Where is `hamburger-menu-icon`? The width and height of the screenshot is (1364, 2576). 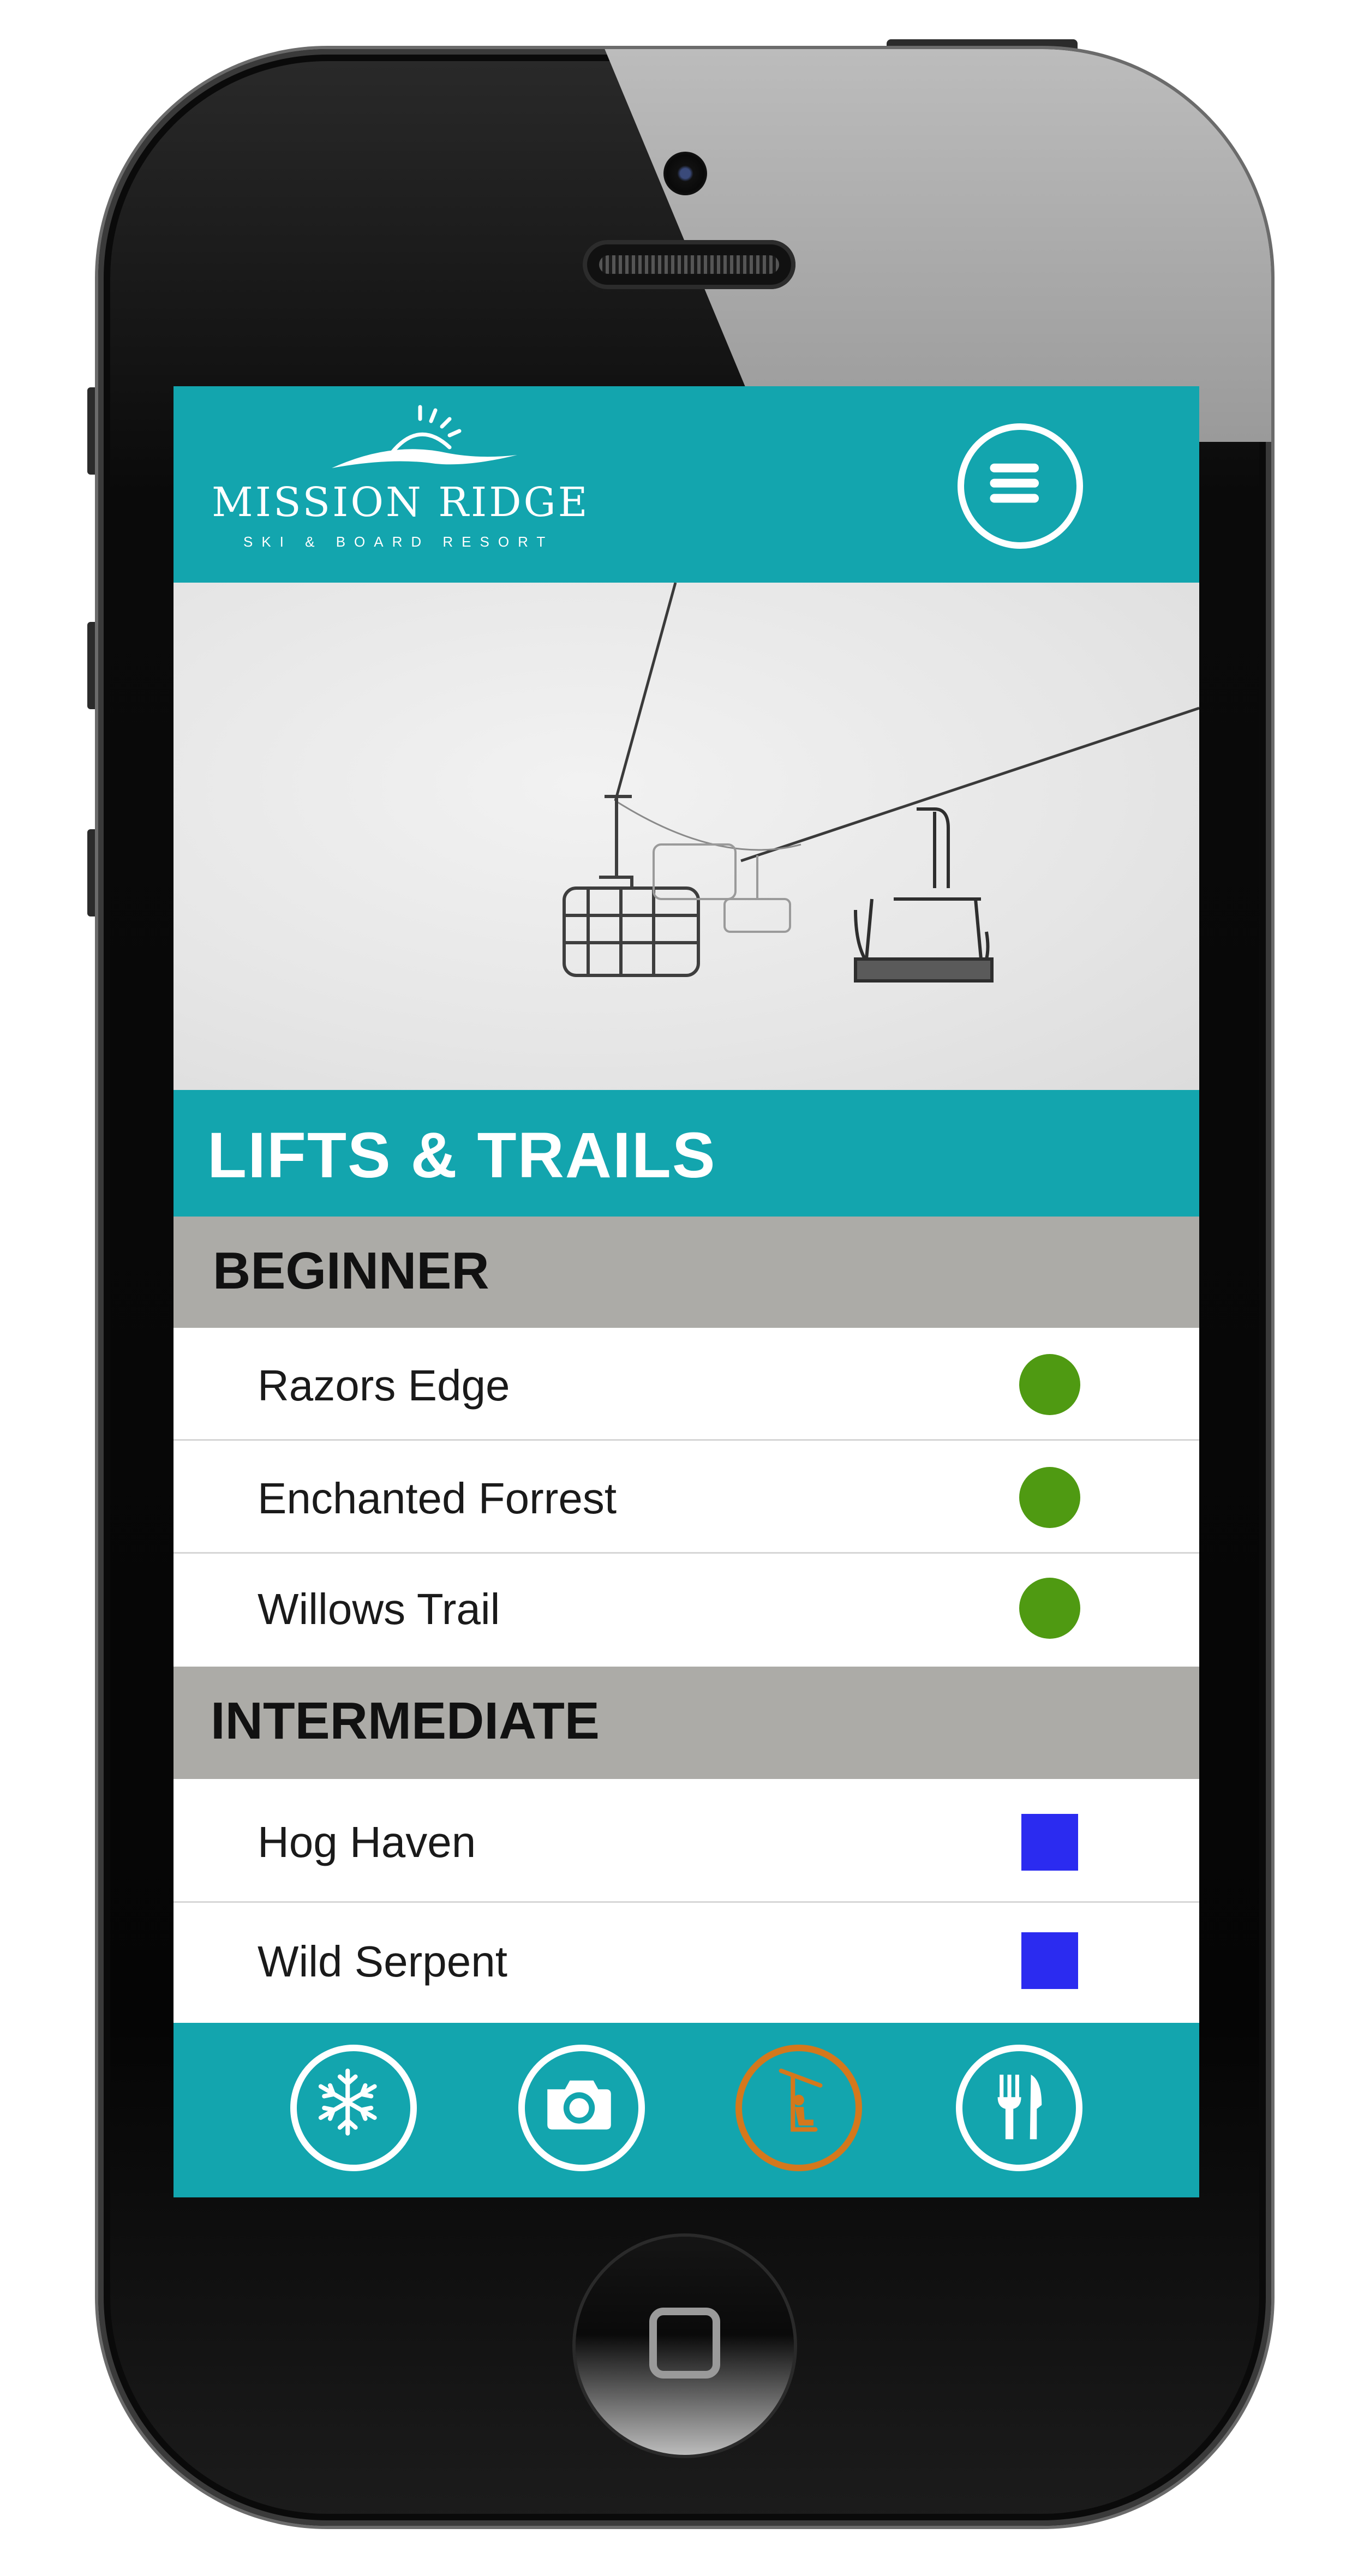
hamburger-menu-icon is located at coordinates (1014, 483).